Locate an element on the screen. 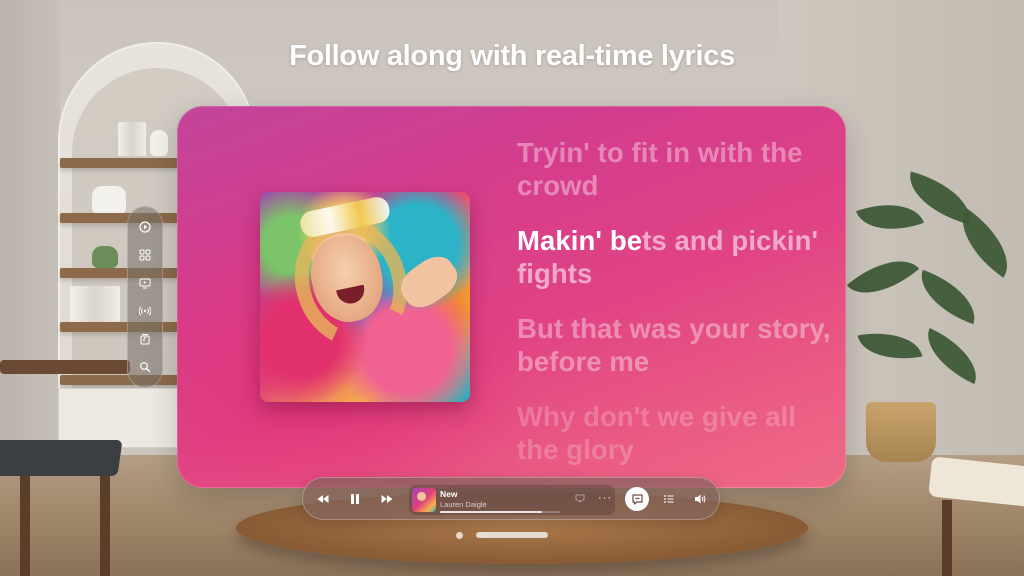 The height and width of the screenshot is (576, 1024). rewind-icon is located at coordinates (323, 499).